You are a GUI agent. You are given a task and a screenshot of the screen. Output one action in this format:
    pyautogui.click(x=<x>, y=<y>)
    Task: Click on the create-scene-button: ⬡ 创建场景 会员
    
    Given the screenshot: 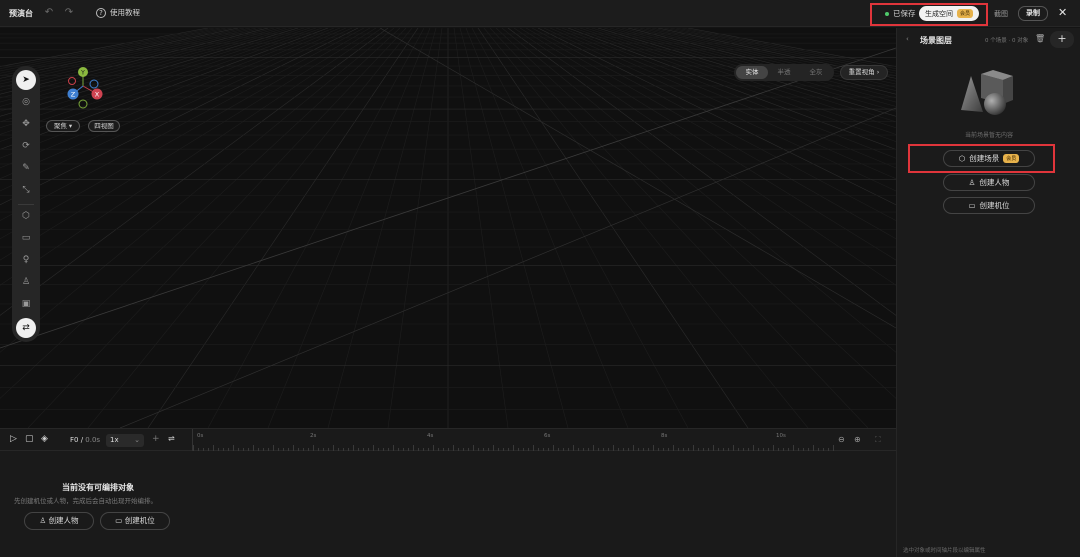 What is the action you would take?
    pyautogui.click(x=989, y=158)
    